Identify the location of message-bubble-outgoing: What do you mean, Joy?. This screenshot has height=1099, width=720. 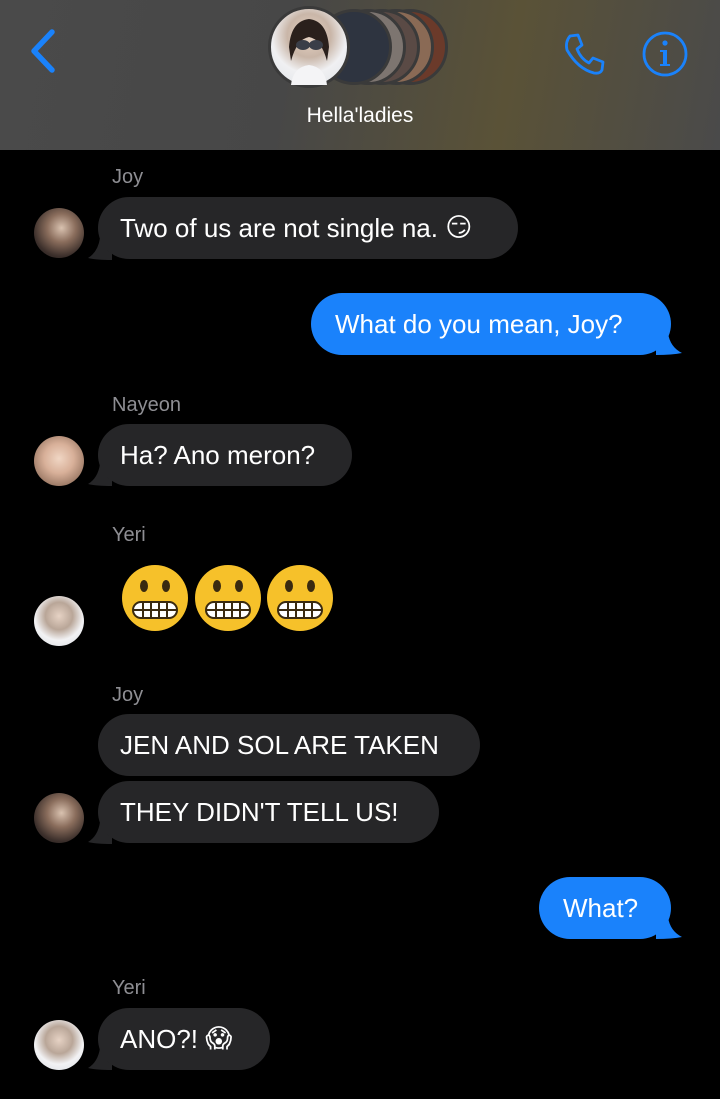
(491, 324).